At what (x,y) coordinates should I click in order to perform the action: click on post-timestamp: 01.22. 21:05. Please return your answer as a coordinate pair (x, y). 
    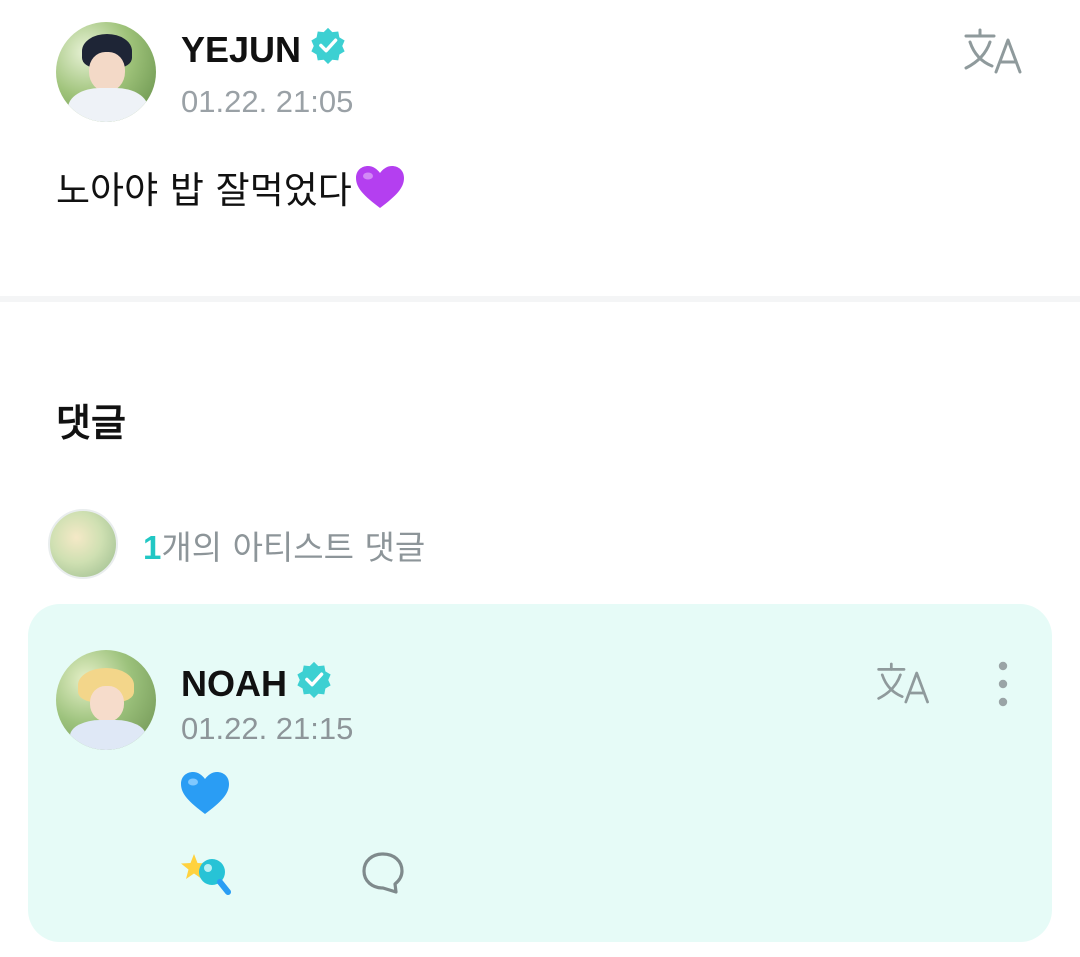
    Looking at the image, I should click on (267, 101).